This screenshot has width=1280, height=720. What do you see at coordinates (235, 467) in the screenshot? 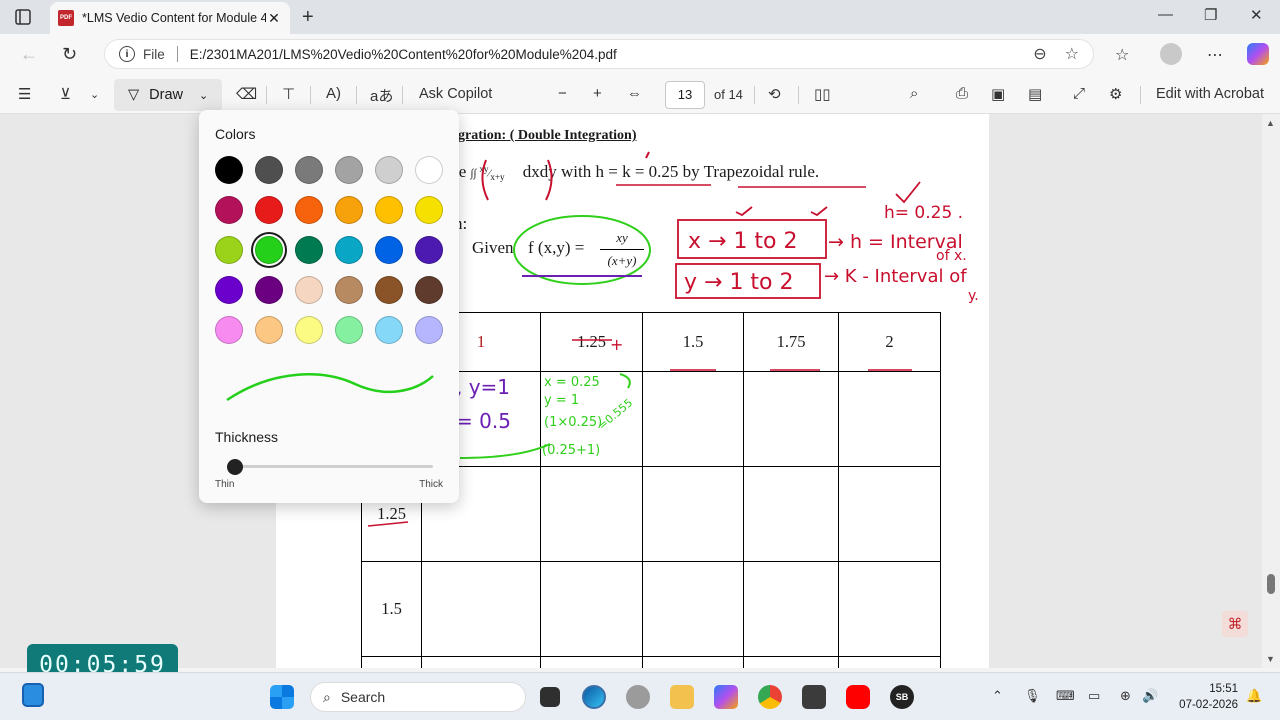
I see `slider-knob` at bounding box center [235, 467].